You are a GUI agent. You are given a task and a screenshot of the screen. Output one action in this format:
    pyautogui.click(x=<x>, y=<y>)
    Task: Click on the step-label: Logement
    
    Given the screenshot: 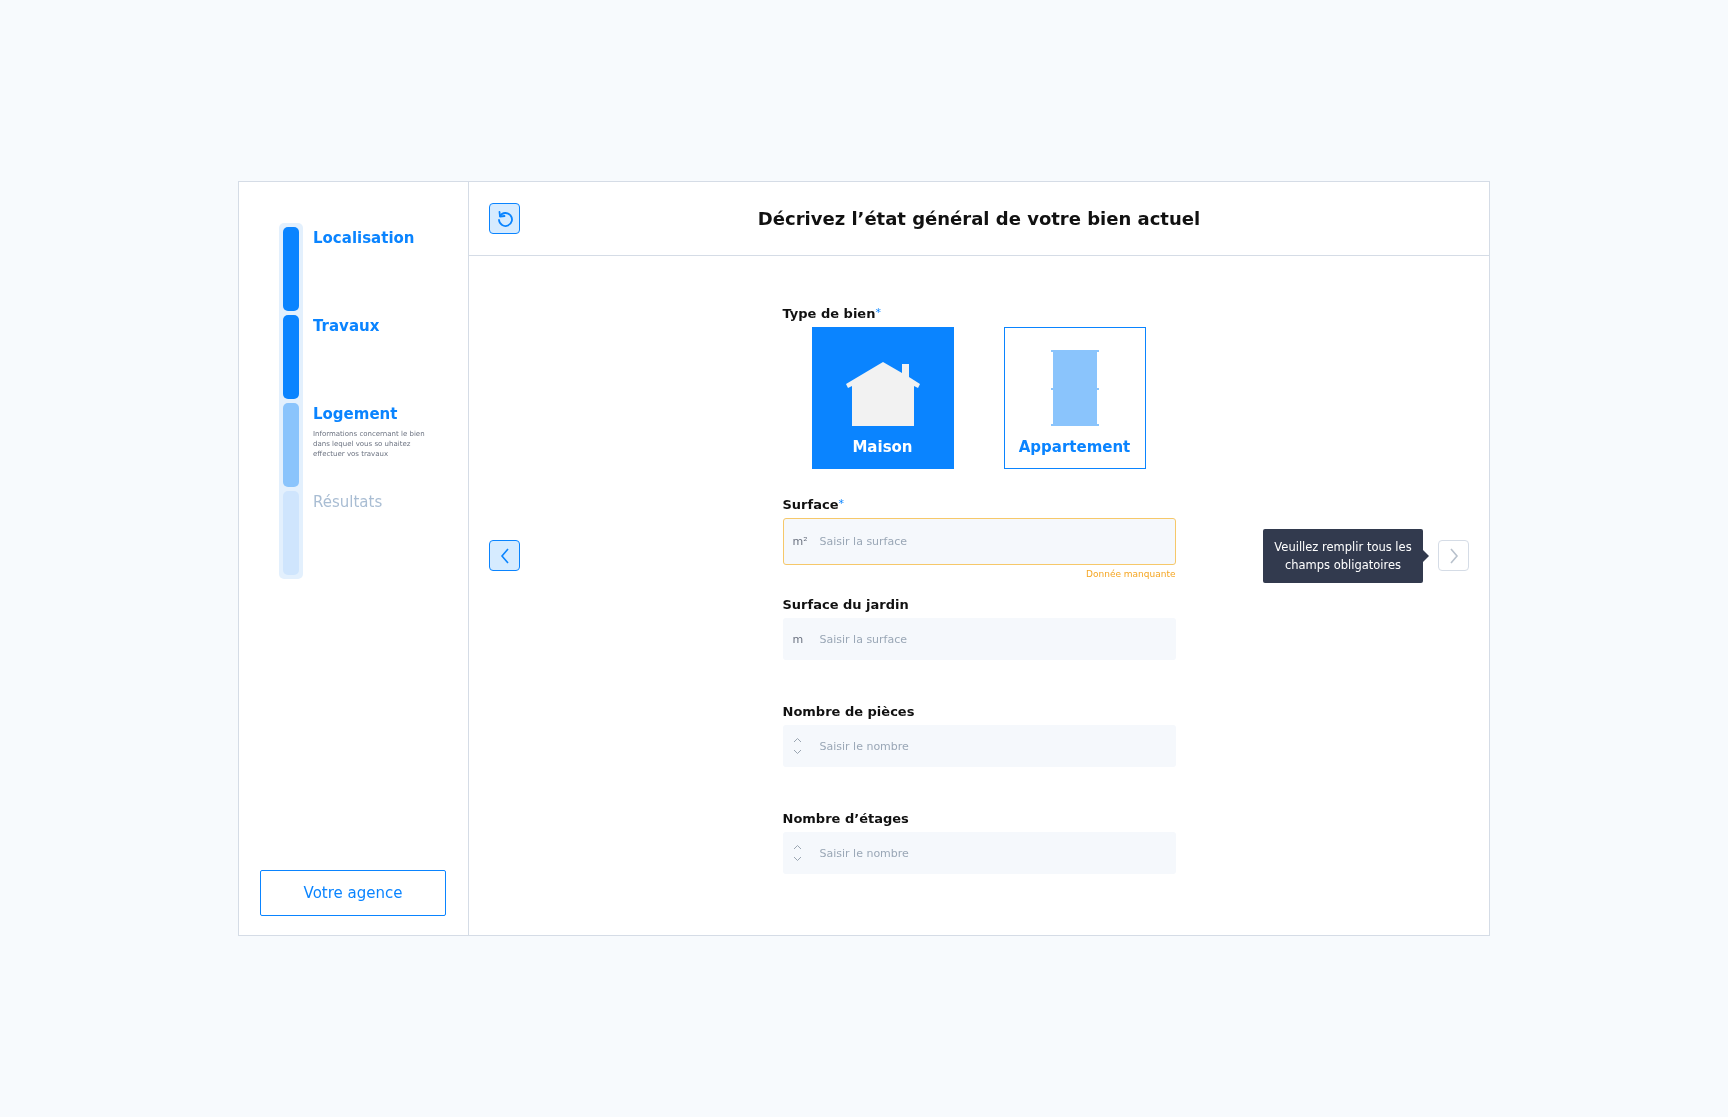 What is the action you would take?
    pyautogui.click(x=373, y=414)
    